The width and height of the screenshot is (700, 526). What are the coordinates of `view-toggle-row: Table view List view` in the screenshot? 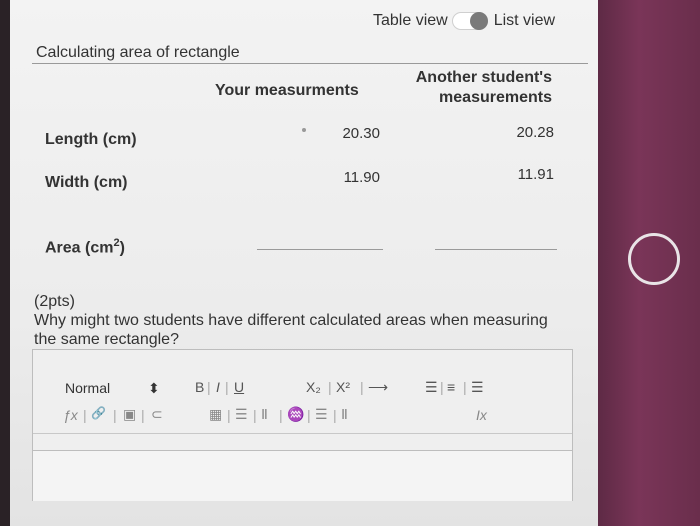 It's located at (464, 21).